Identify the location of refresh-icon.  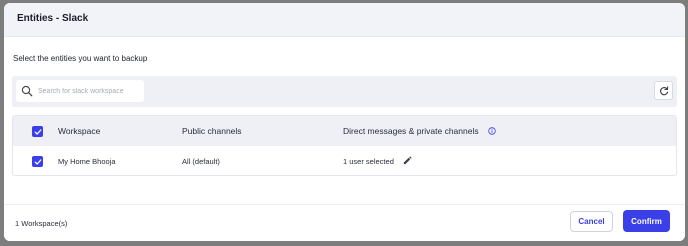
(663, 90).